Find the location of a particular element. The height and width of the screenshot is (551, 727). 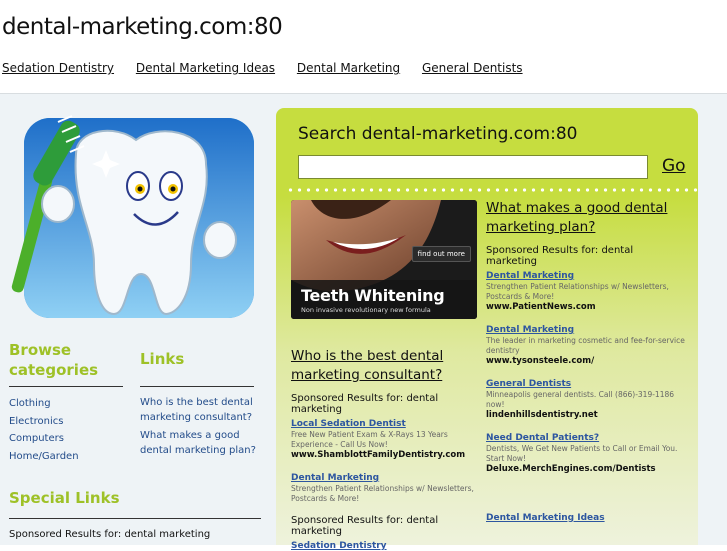

category-link-computers: Computers is located at coordinates (44, 439).